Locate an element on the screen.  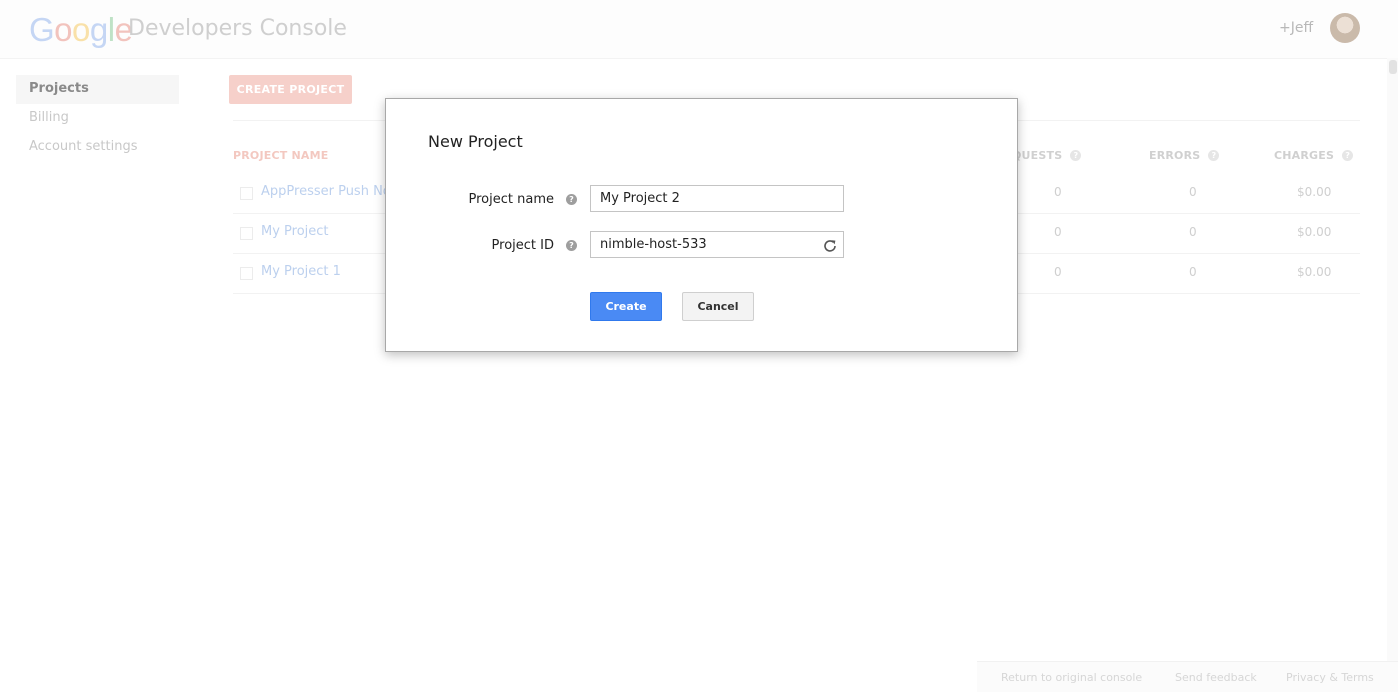
project-name-link: My Project is located at coordinates (295, 231).